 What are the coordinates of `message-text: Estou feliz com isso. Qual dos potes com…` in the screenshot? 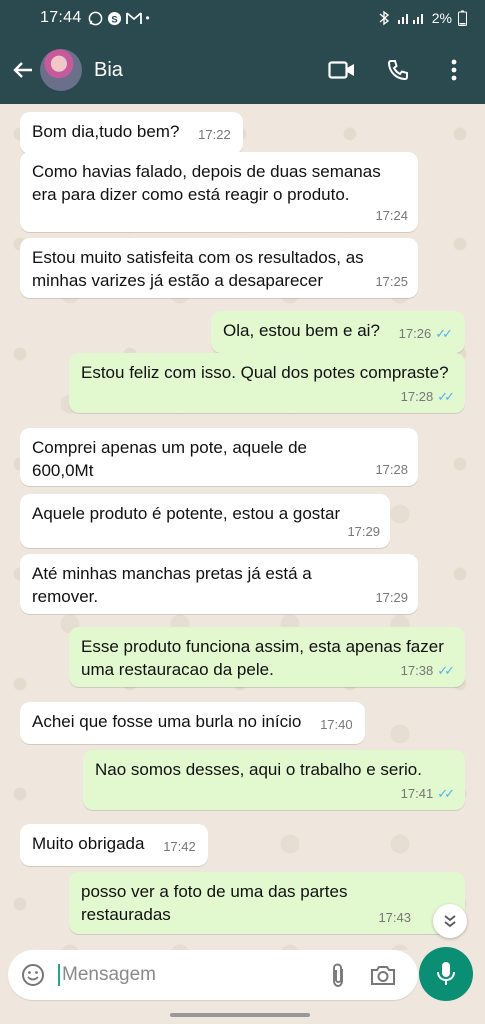 It's located at (265, 372).